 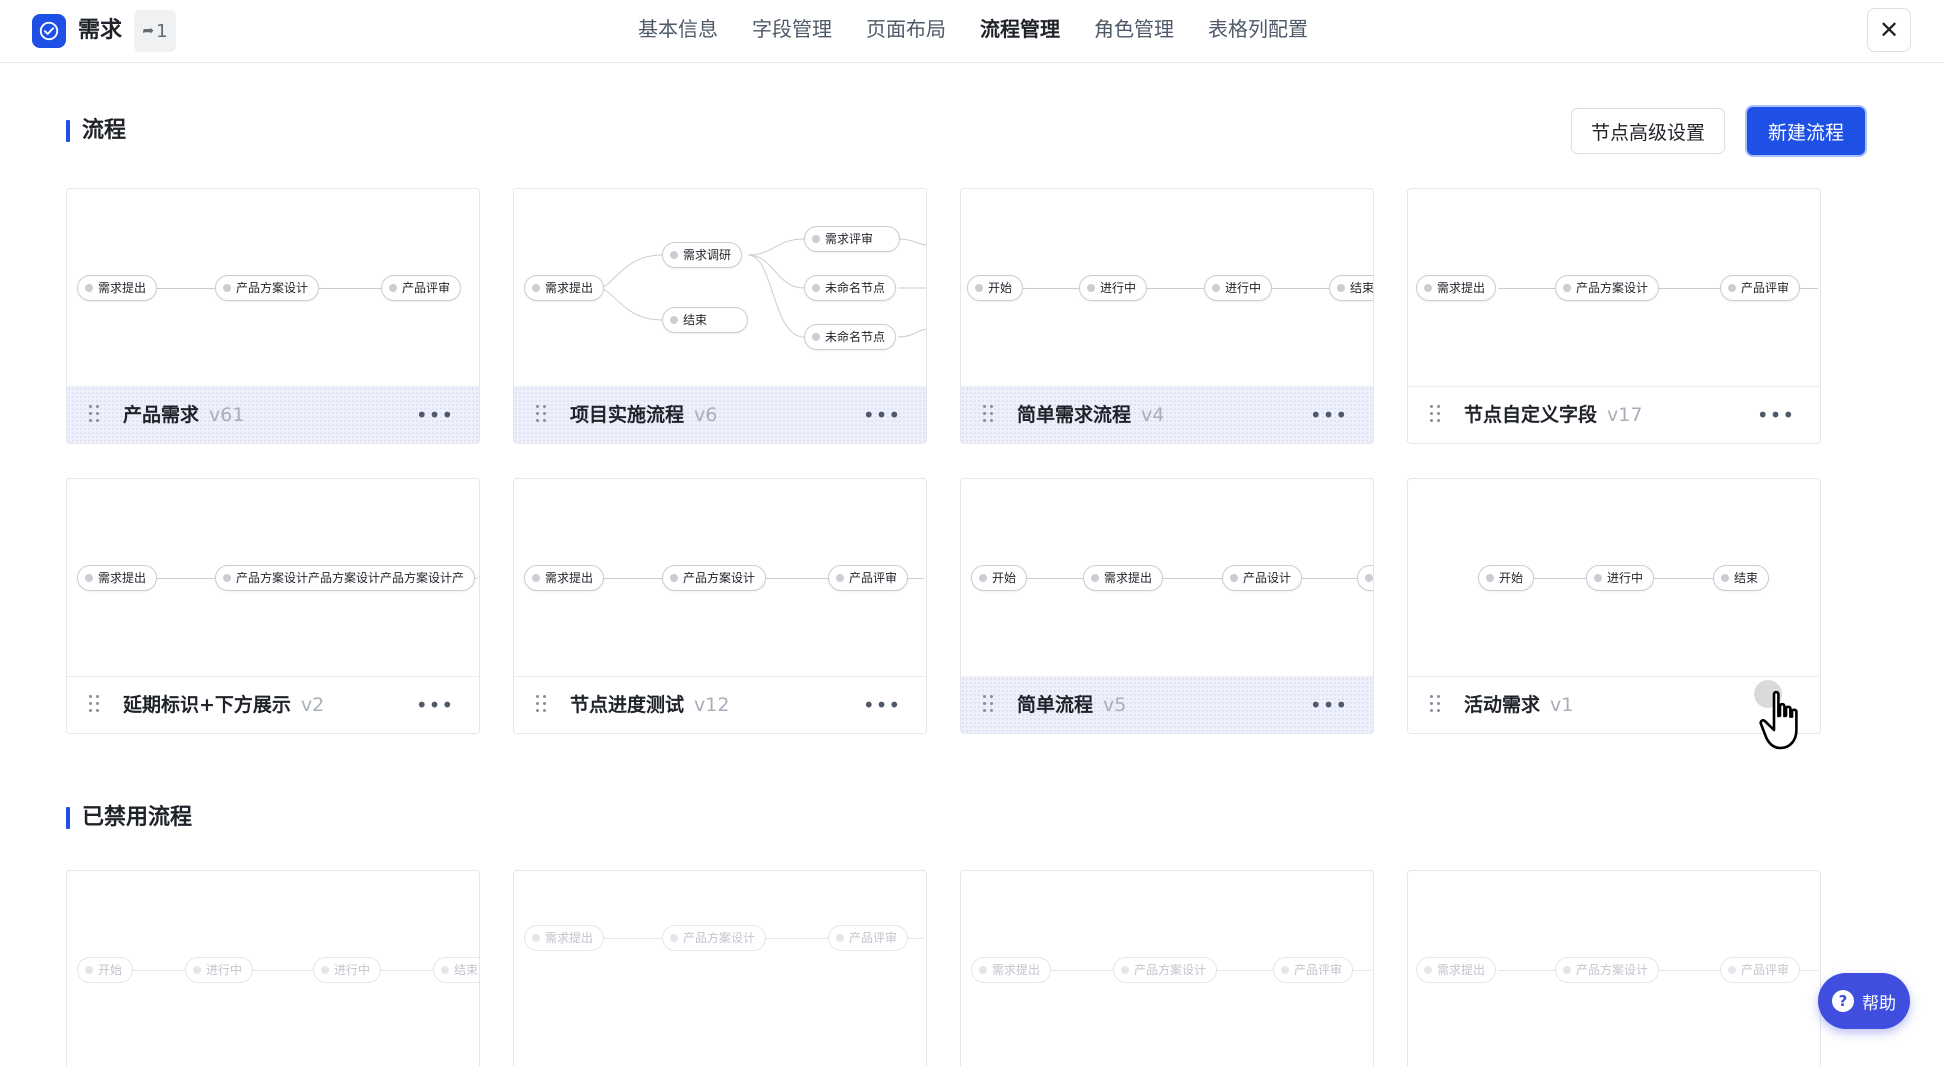 What do you see at coordinates (1889, 30) in the screenshot?
I see `close-button: ✕` at bounding box center [1889, 30].